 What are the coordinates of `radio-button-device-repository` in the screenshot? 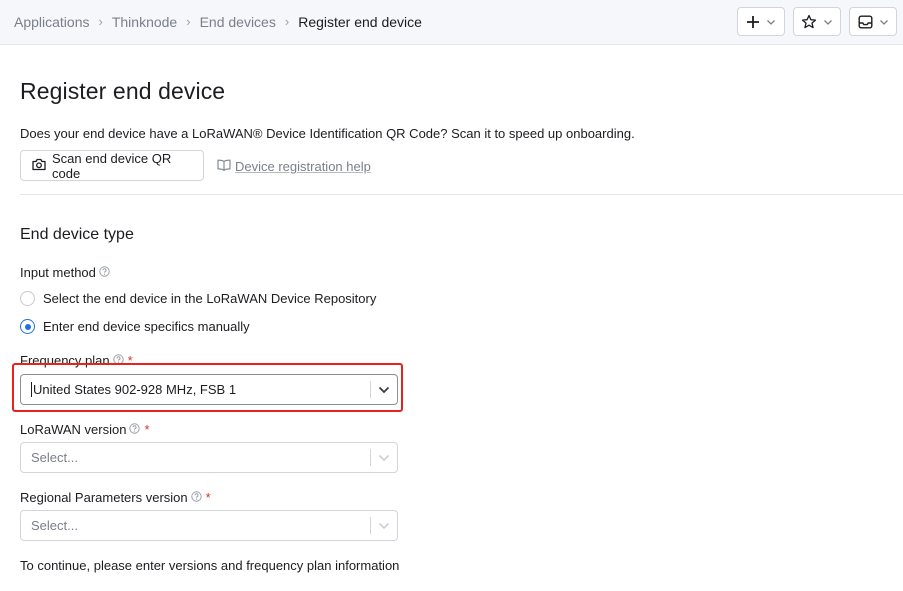 It's located at (27, 298).